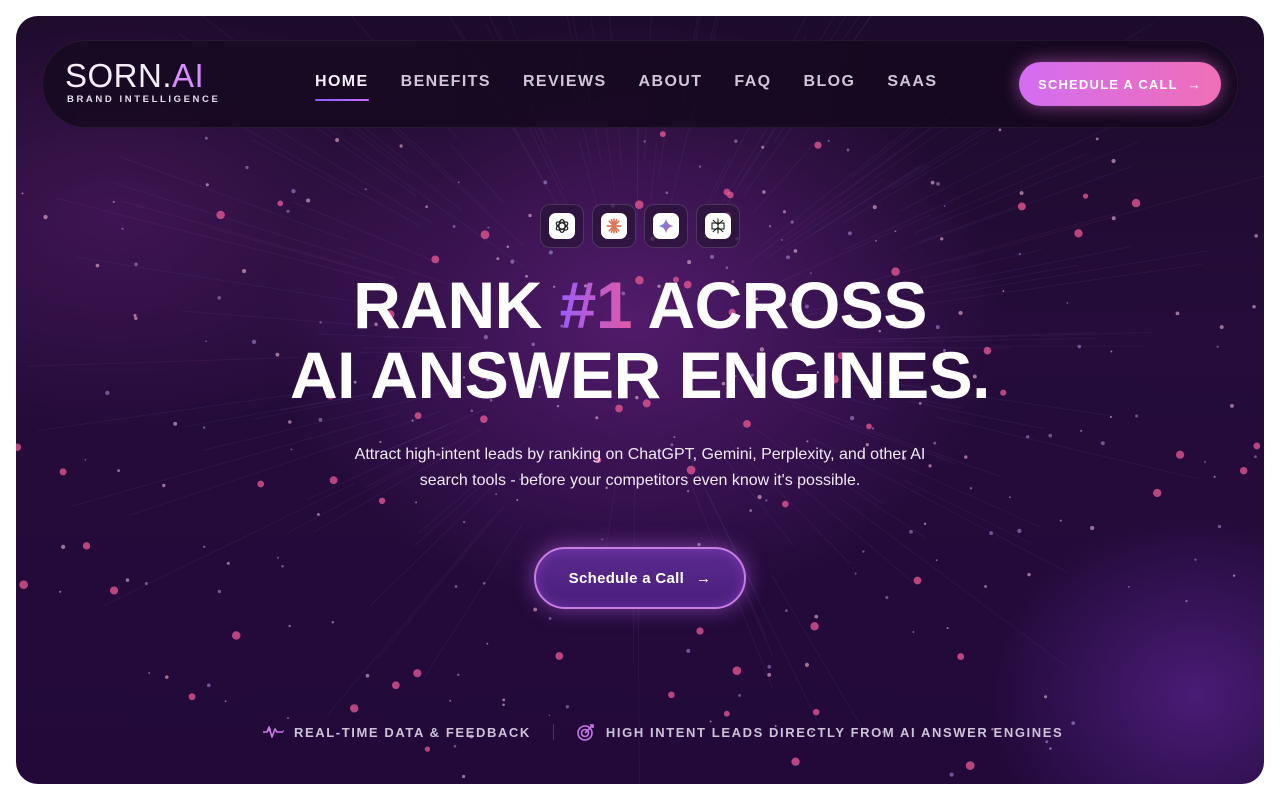 The image size is (1280, 800). What do you see at coordinates (718, 226) in the screenshot?
I see `perplexity-icon` at bounding box center [718, 226].